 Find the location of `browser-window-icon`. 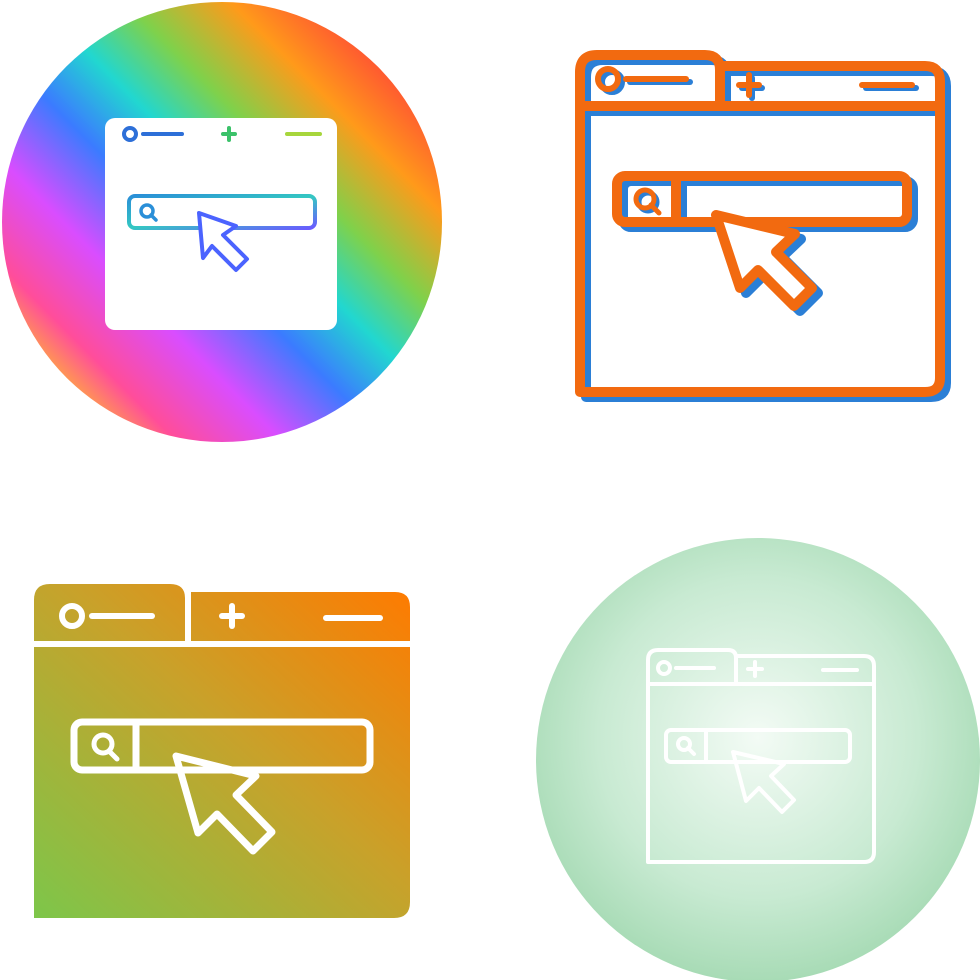

browser-window-icon is located at coordinates (222, 751).